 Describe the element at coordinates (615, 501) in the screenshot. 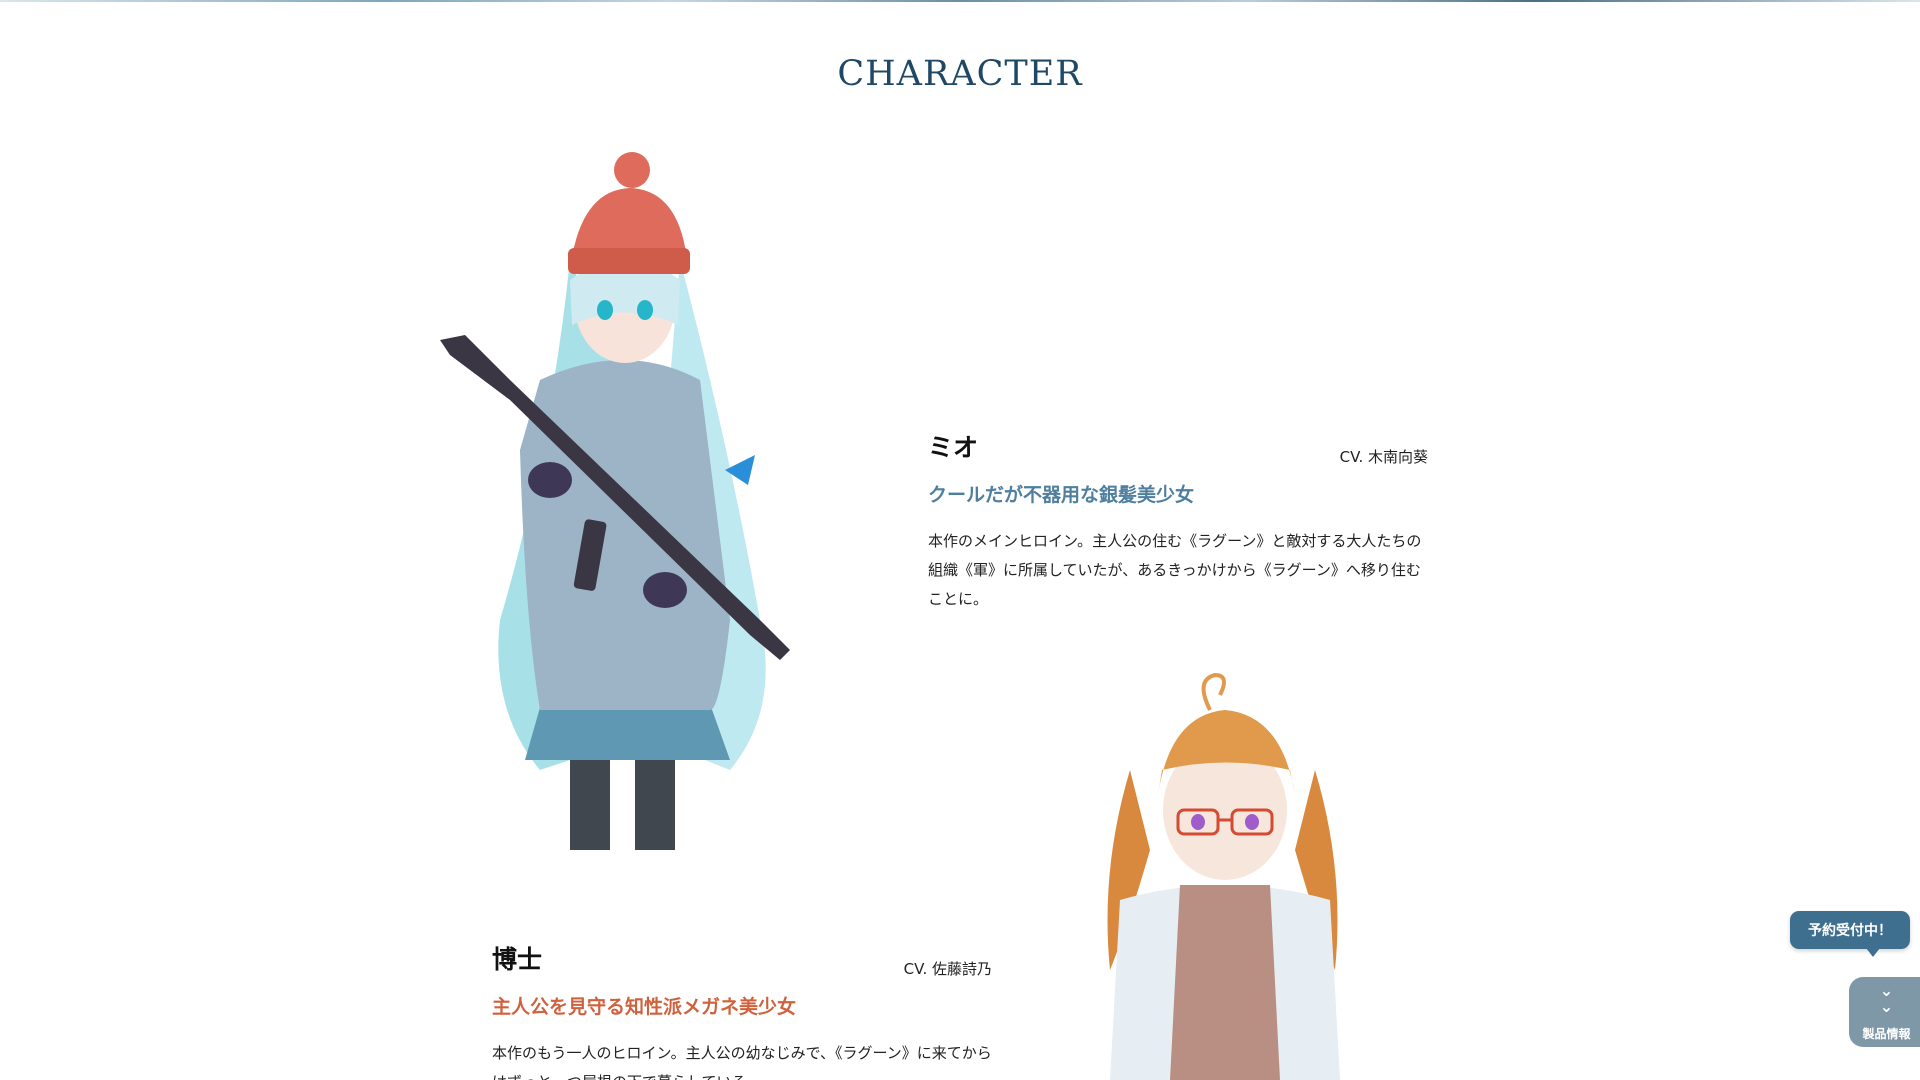

I see `mio-illustration` at that location.